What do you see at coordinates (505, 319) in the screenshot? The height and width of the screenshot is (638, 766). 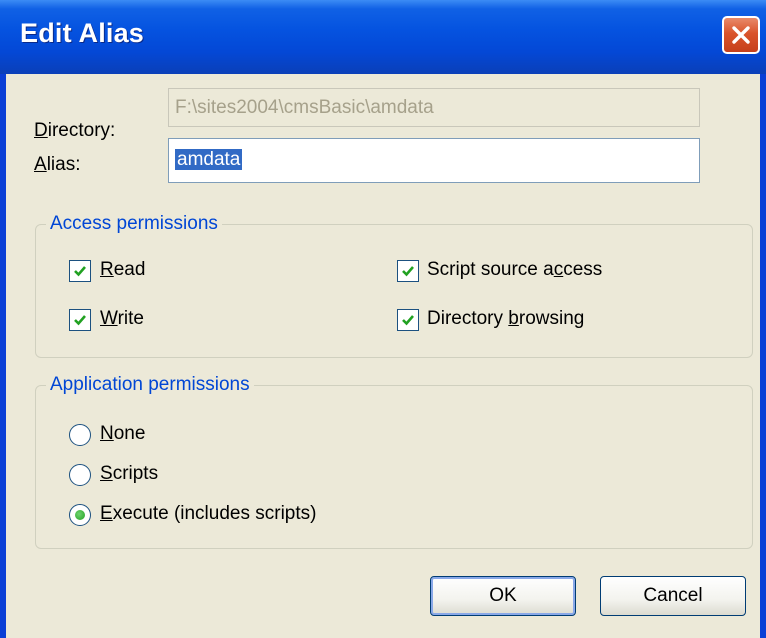 I see `directory-browsing-label: Directory browsing` at bounding box center [505, 319].